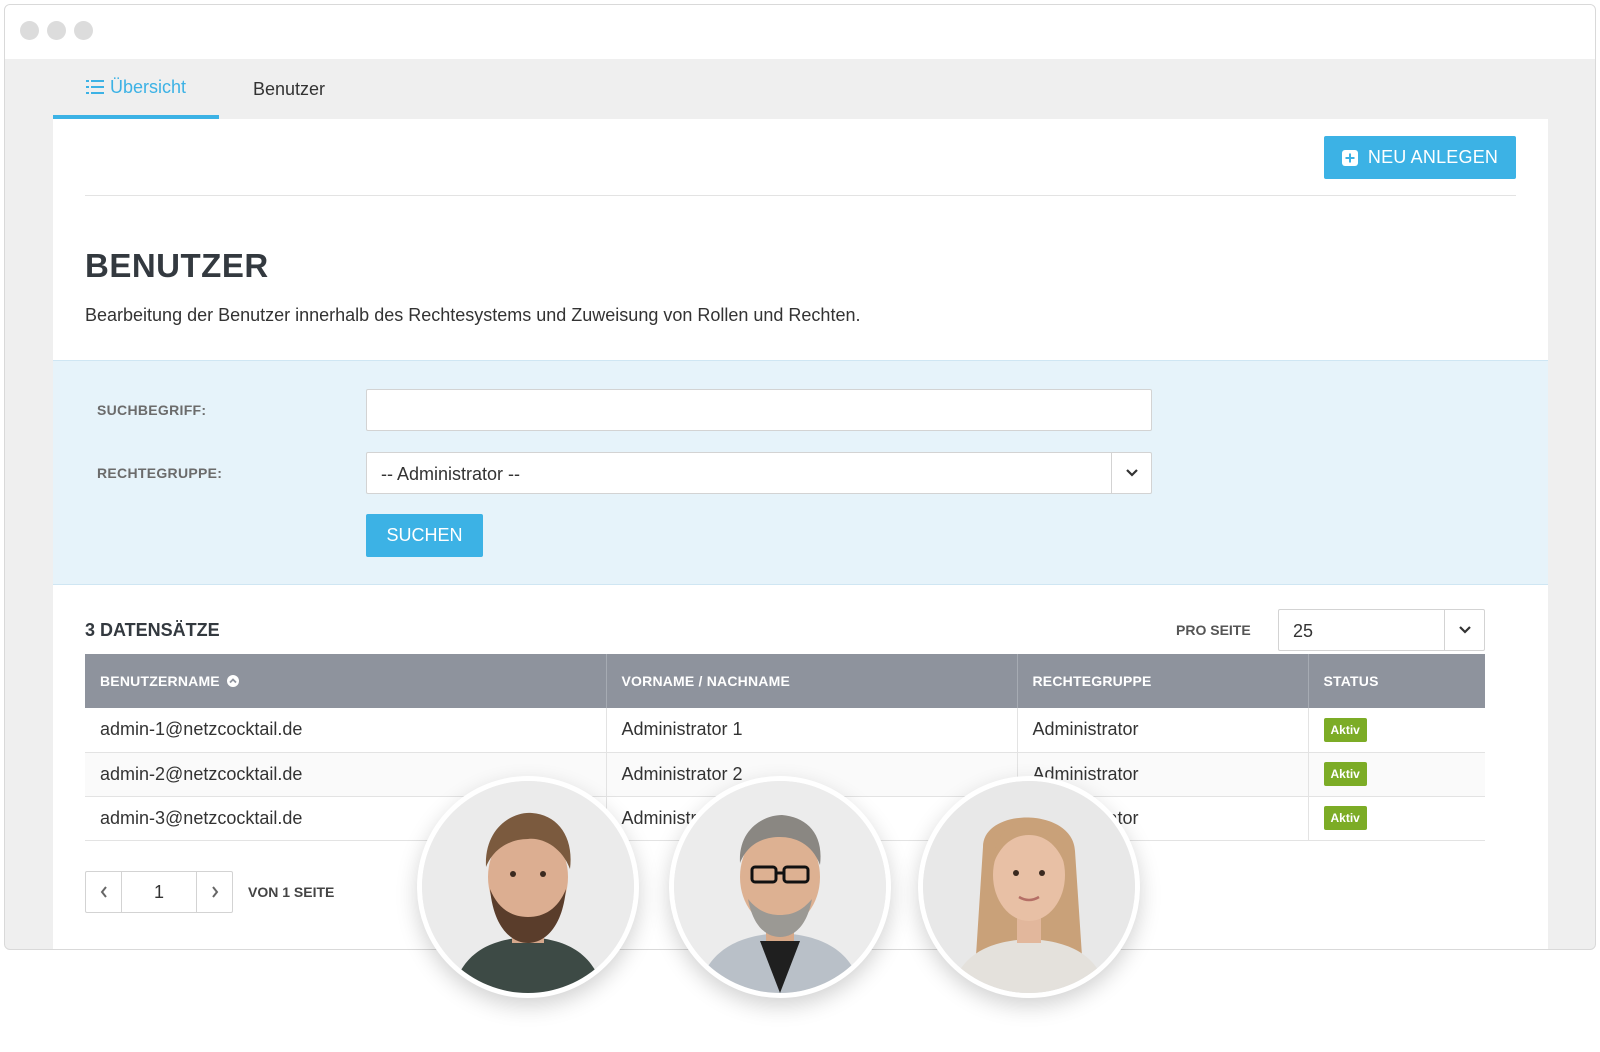 The width and height of the screenshot is (1600, 1052). Describe the element at coordinates (177, 265) in the screenshot. I see `page-title: BENUTZER` at that location.